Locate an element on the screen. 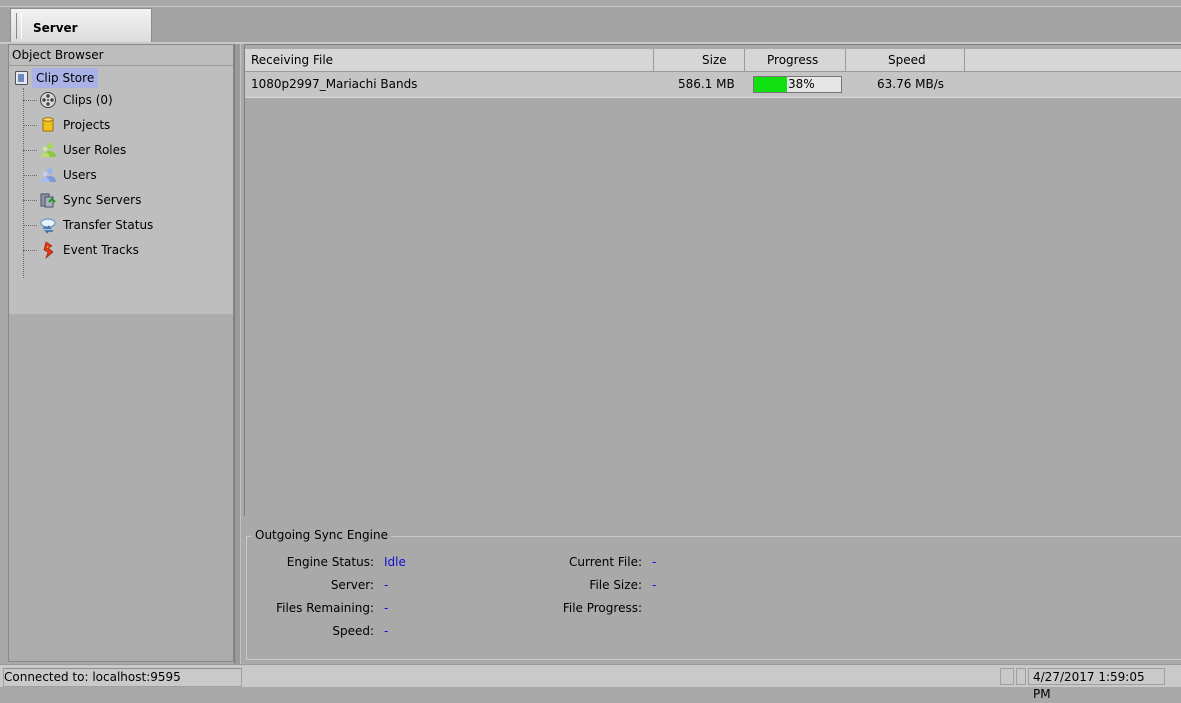 This screenshot has width=1181, height=703. tab-bar: Server is located at coordinates (590, 24).